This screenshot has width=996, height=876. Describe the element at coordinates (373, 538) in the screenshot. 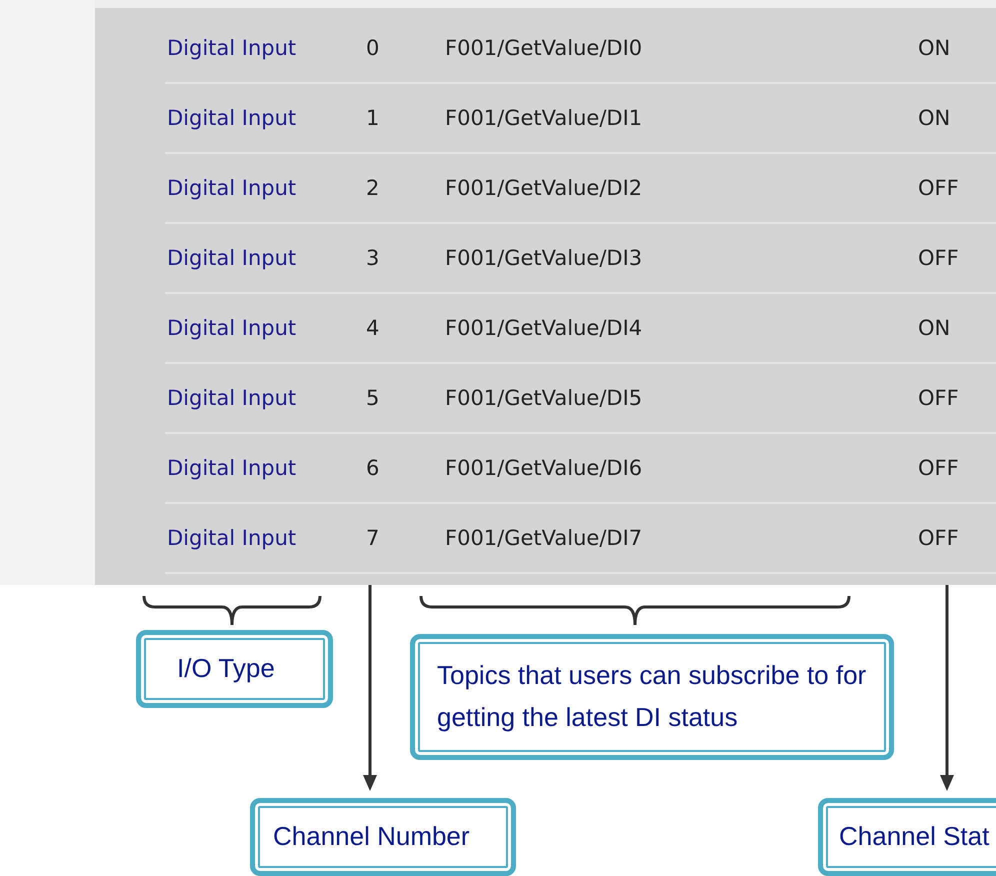

I see `channel-cell-text: 7` at that location.